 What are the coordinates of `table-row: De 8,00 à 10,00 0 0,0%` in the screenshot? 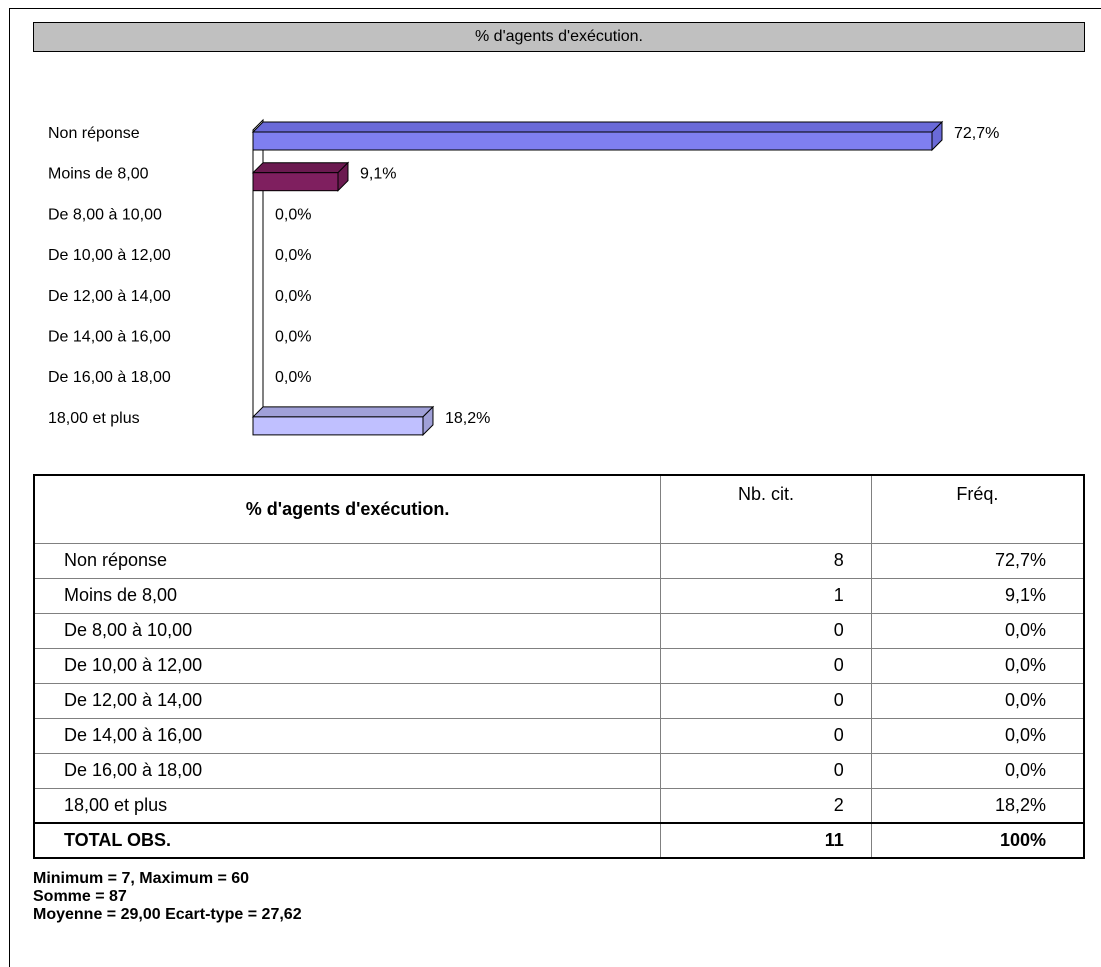 It's located at (559, 630).